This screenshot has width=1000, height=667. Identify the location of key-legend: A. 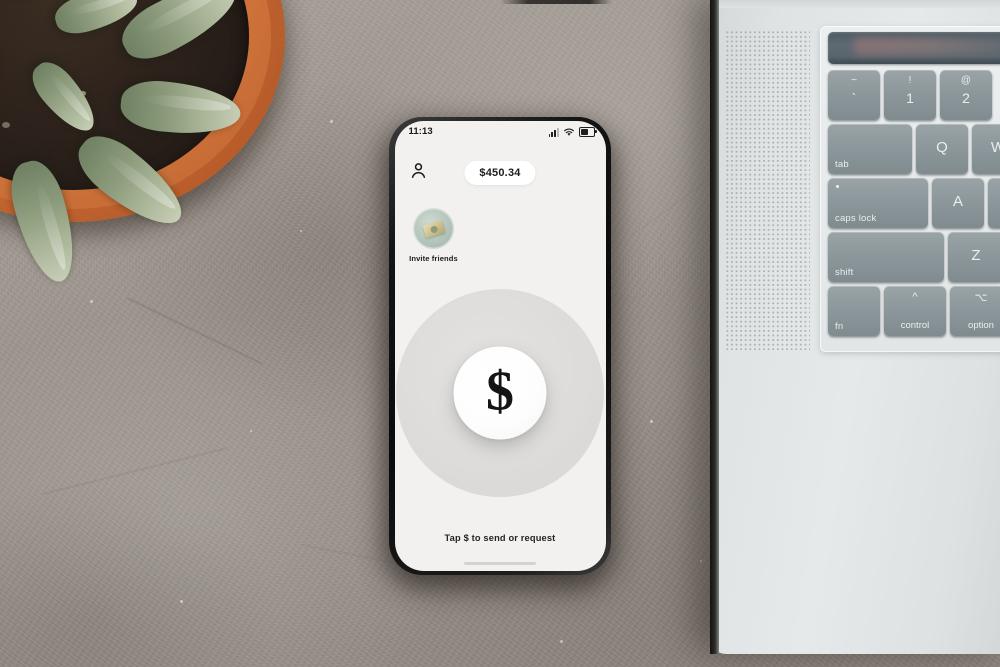
(957, 201).